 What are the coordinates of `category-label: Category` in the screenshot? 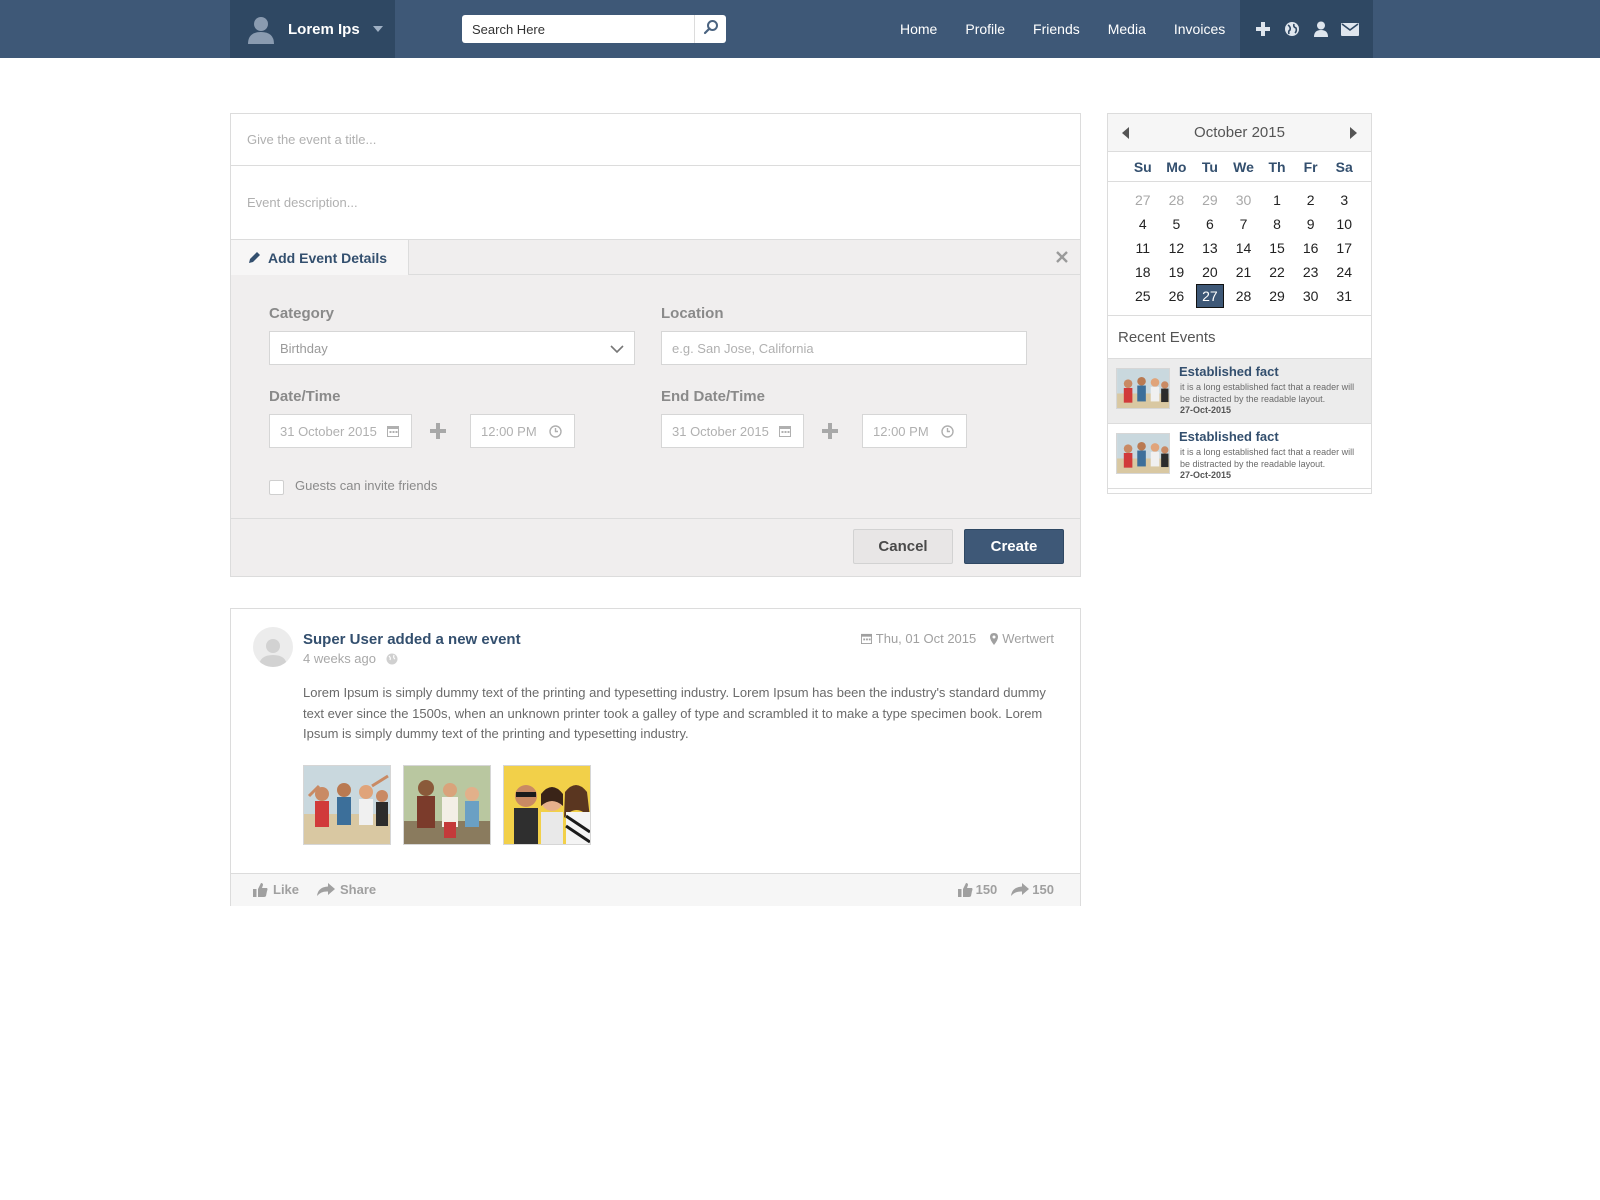 It's located at (302, 313).